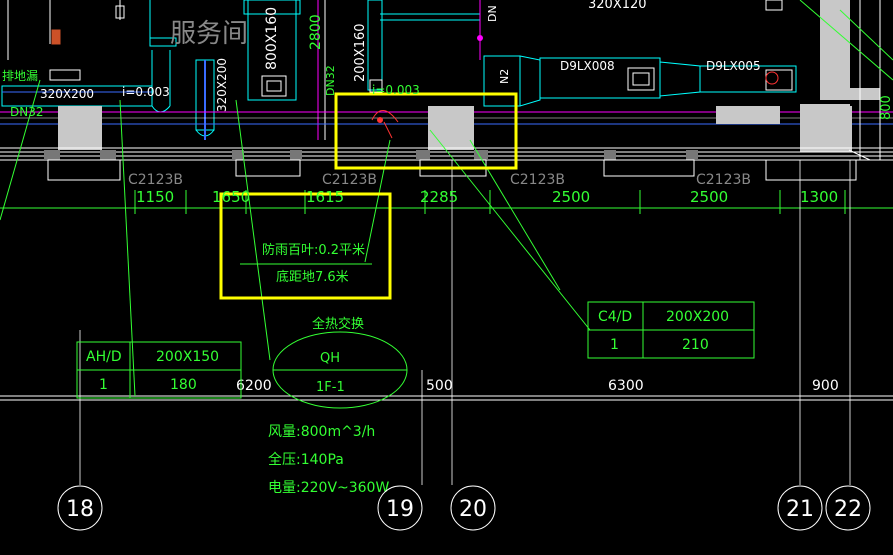  Describe the element at coordinates (587, 66) in the screenshot. I see `duct-right1-label: D9LX008` at that location.